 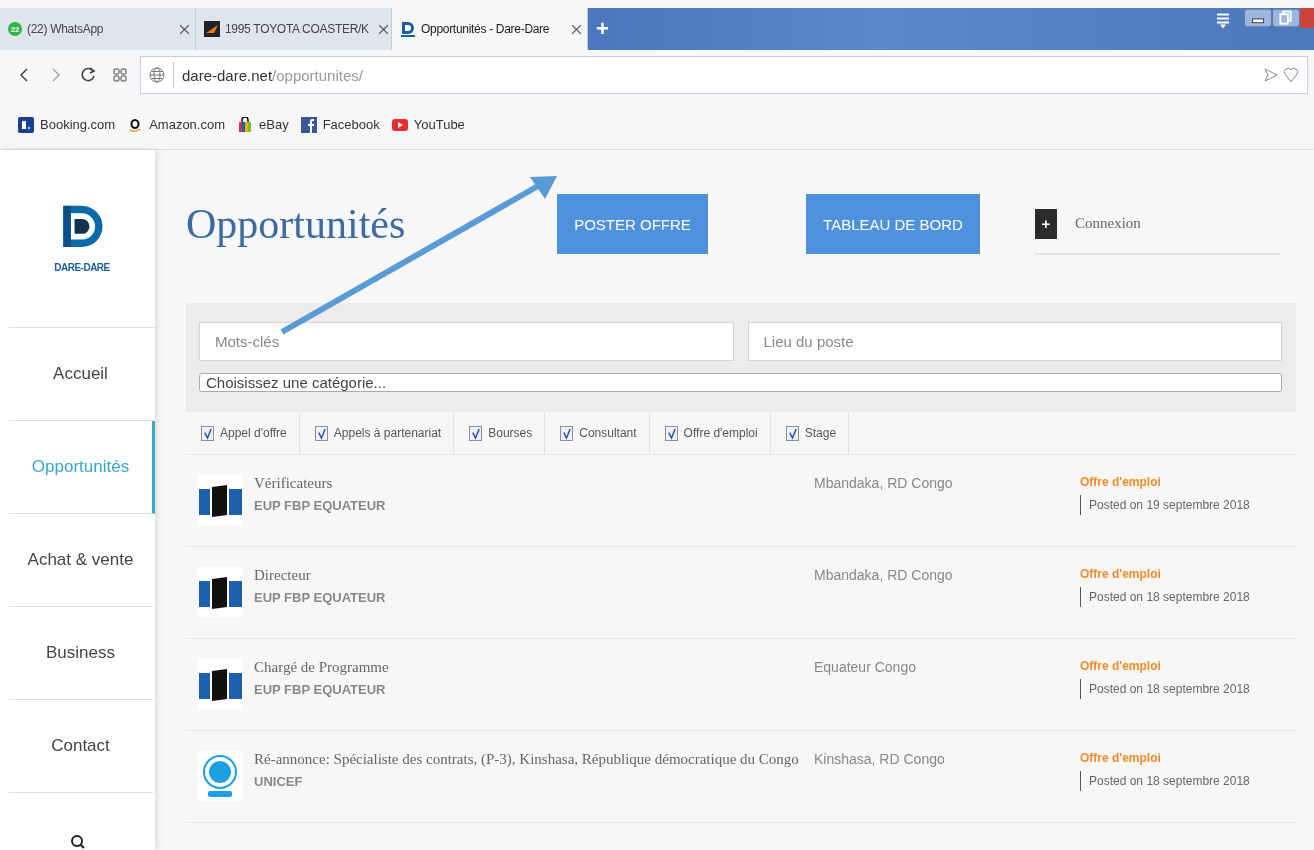 I want to click on address-bar: dare-dare.net/opportunites/, so click(x=724, y=75).